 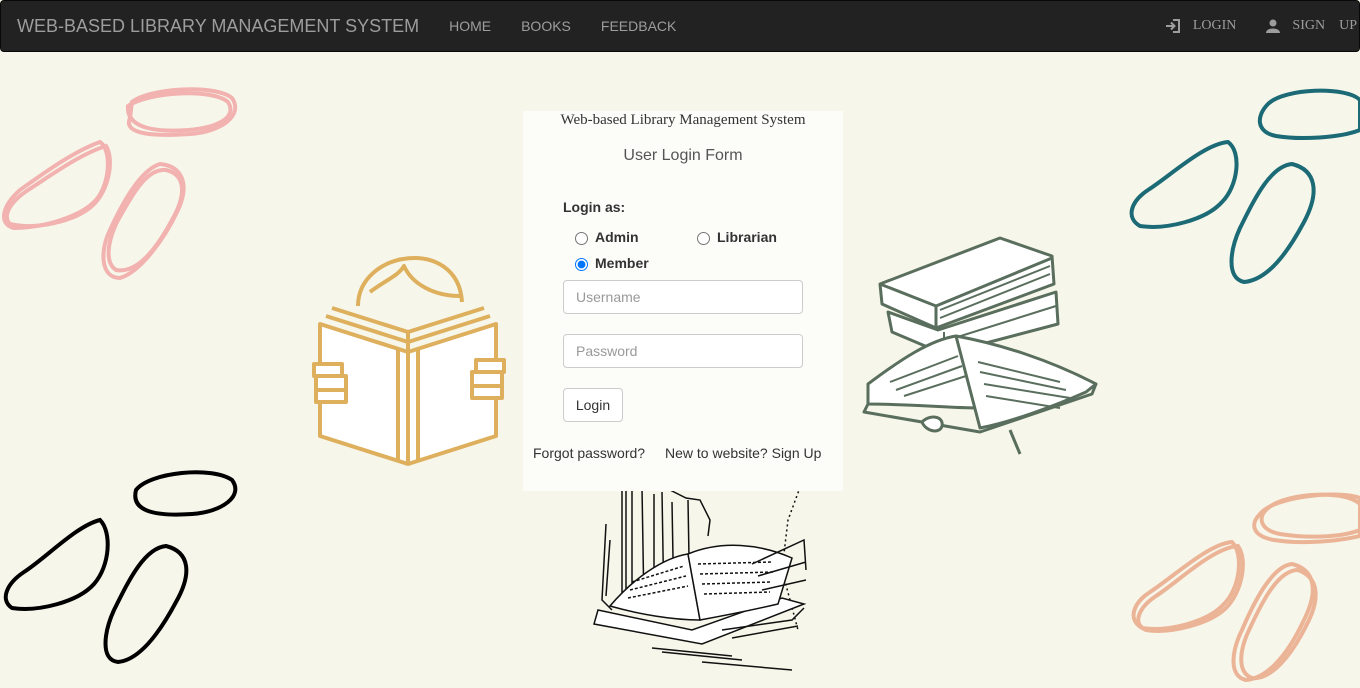 What do you see at coordinates (1309, 25) in the screenshot?
I see `nav-signup-label-1: SIGN` at bounding box center [1309, 25].